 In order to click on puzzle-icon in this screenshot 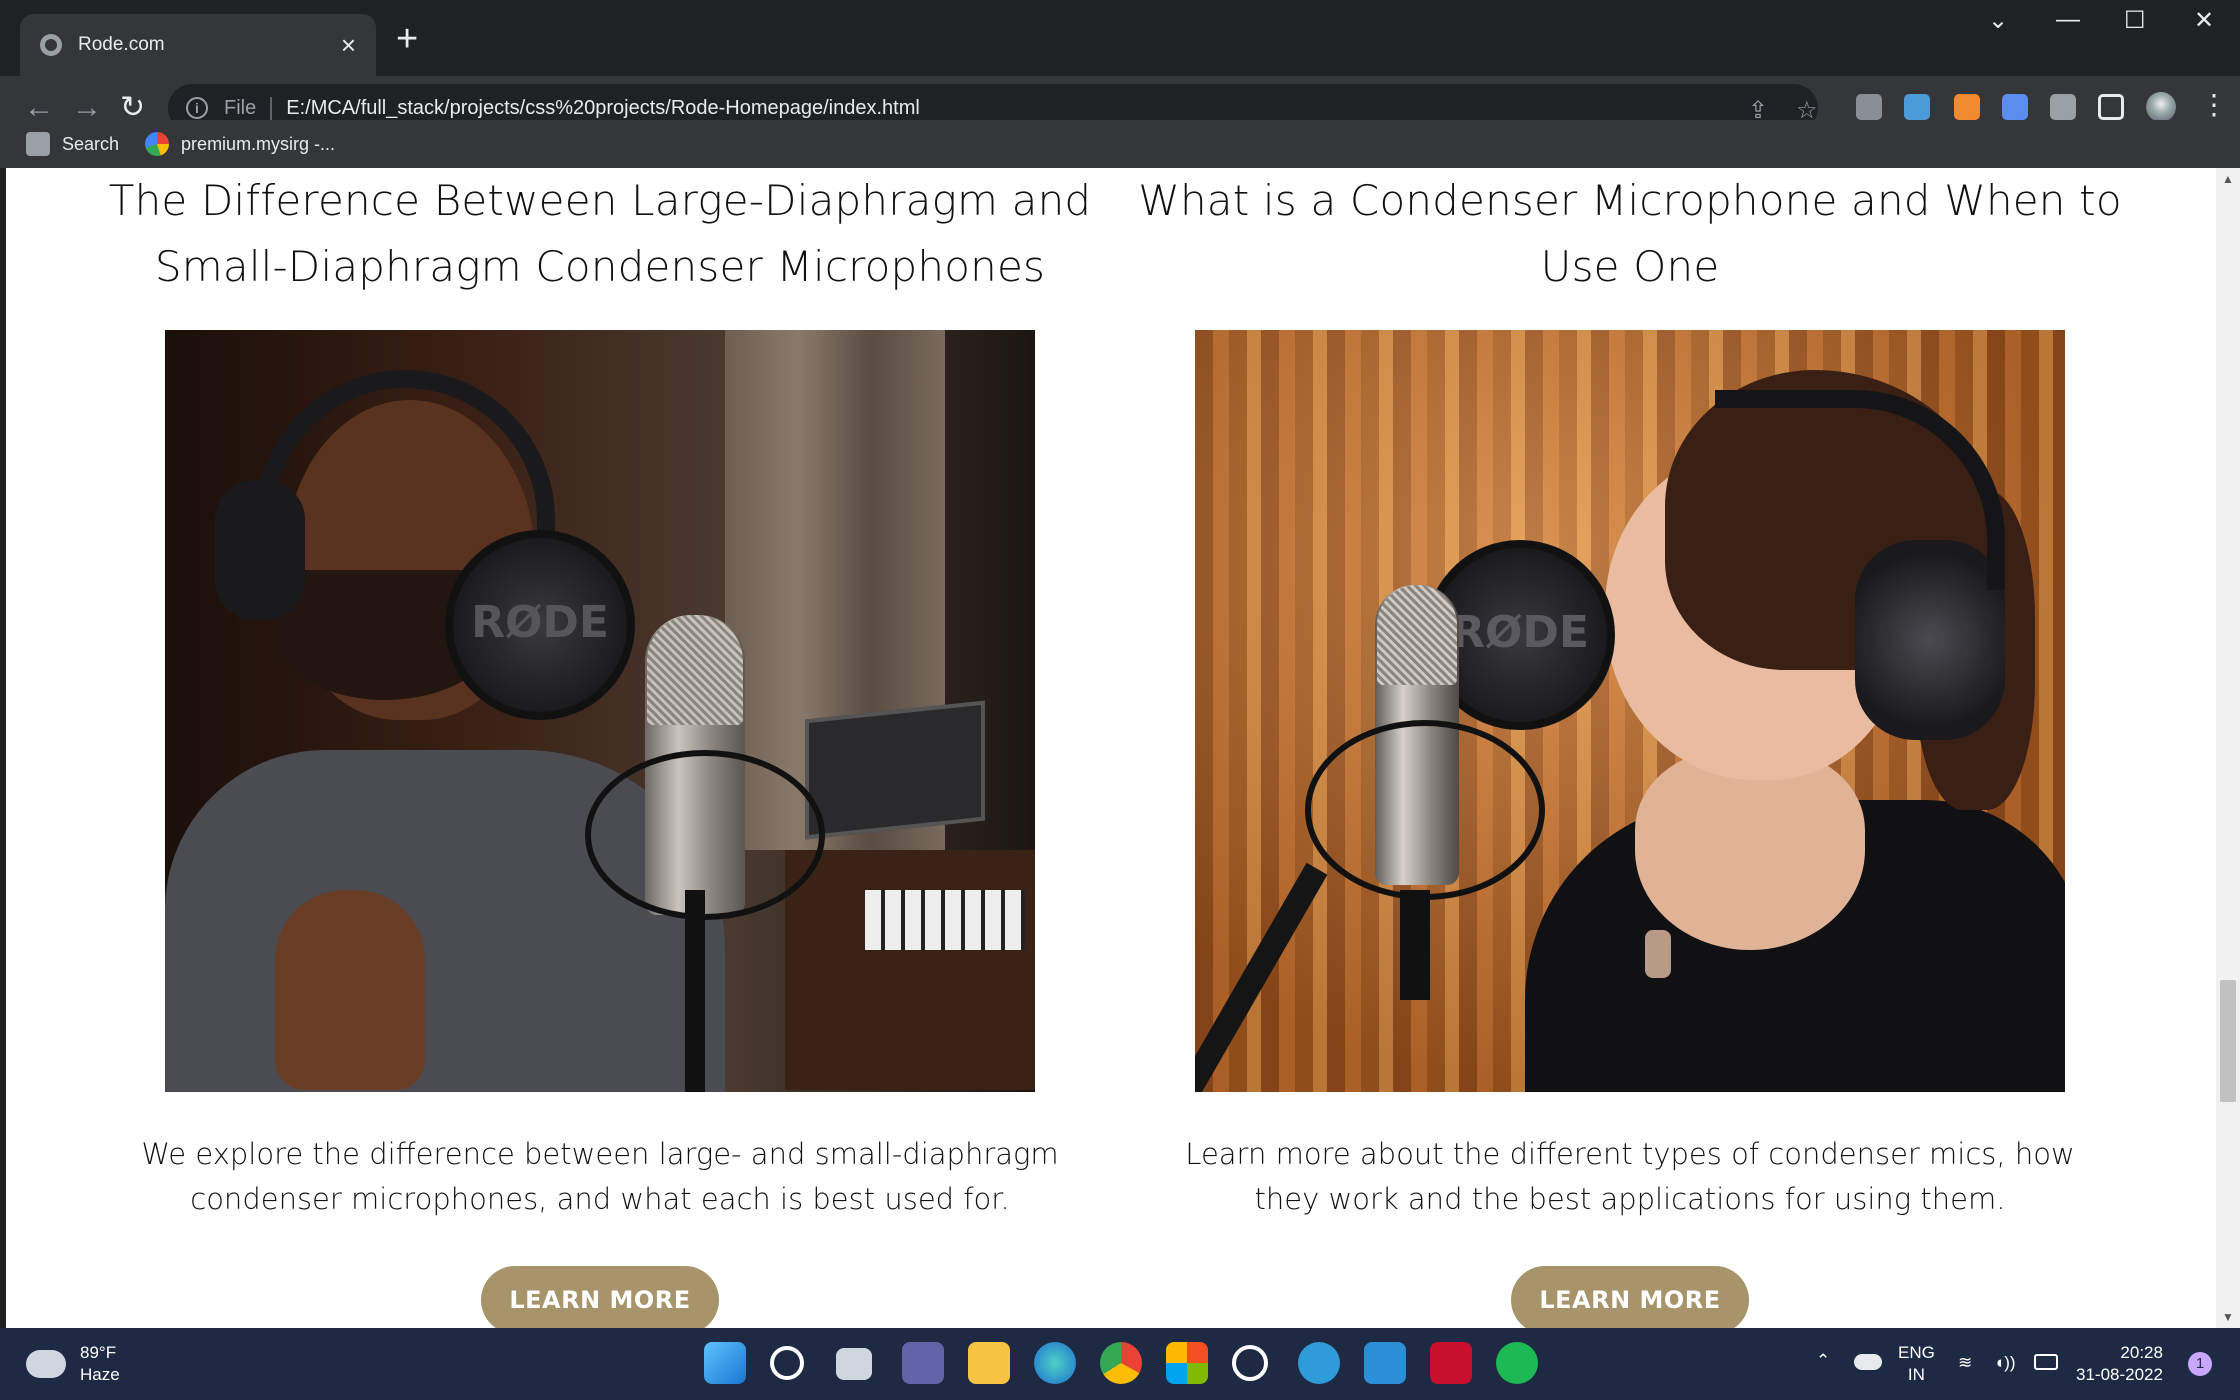, I will do `click(2063, 107)`.